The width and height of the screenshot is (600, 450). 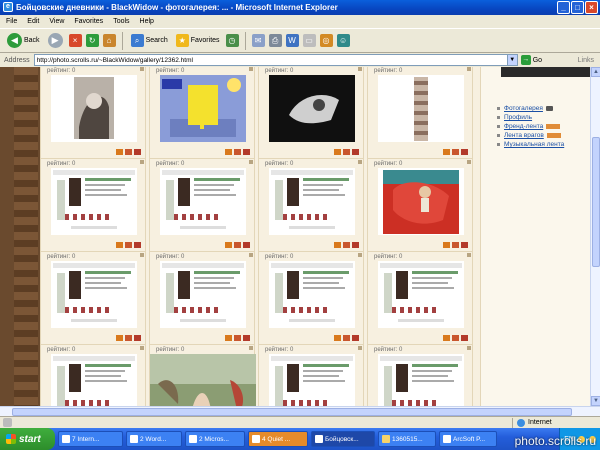 I want to click on discuss-icon: ▭, so click(x=309, y=40).